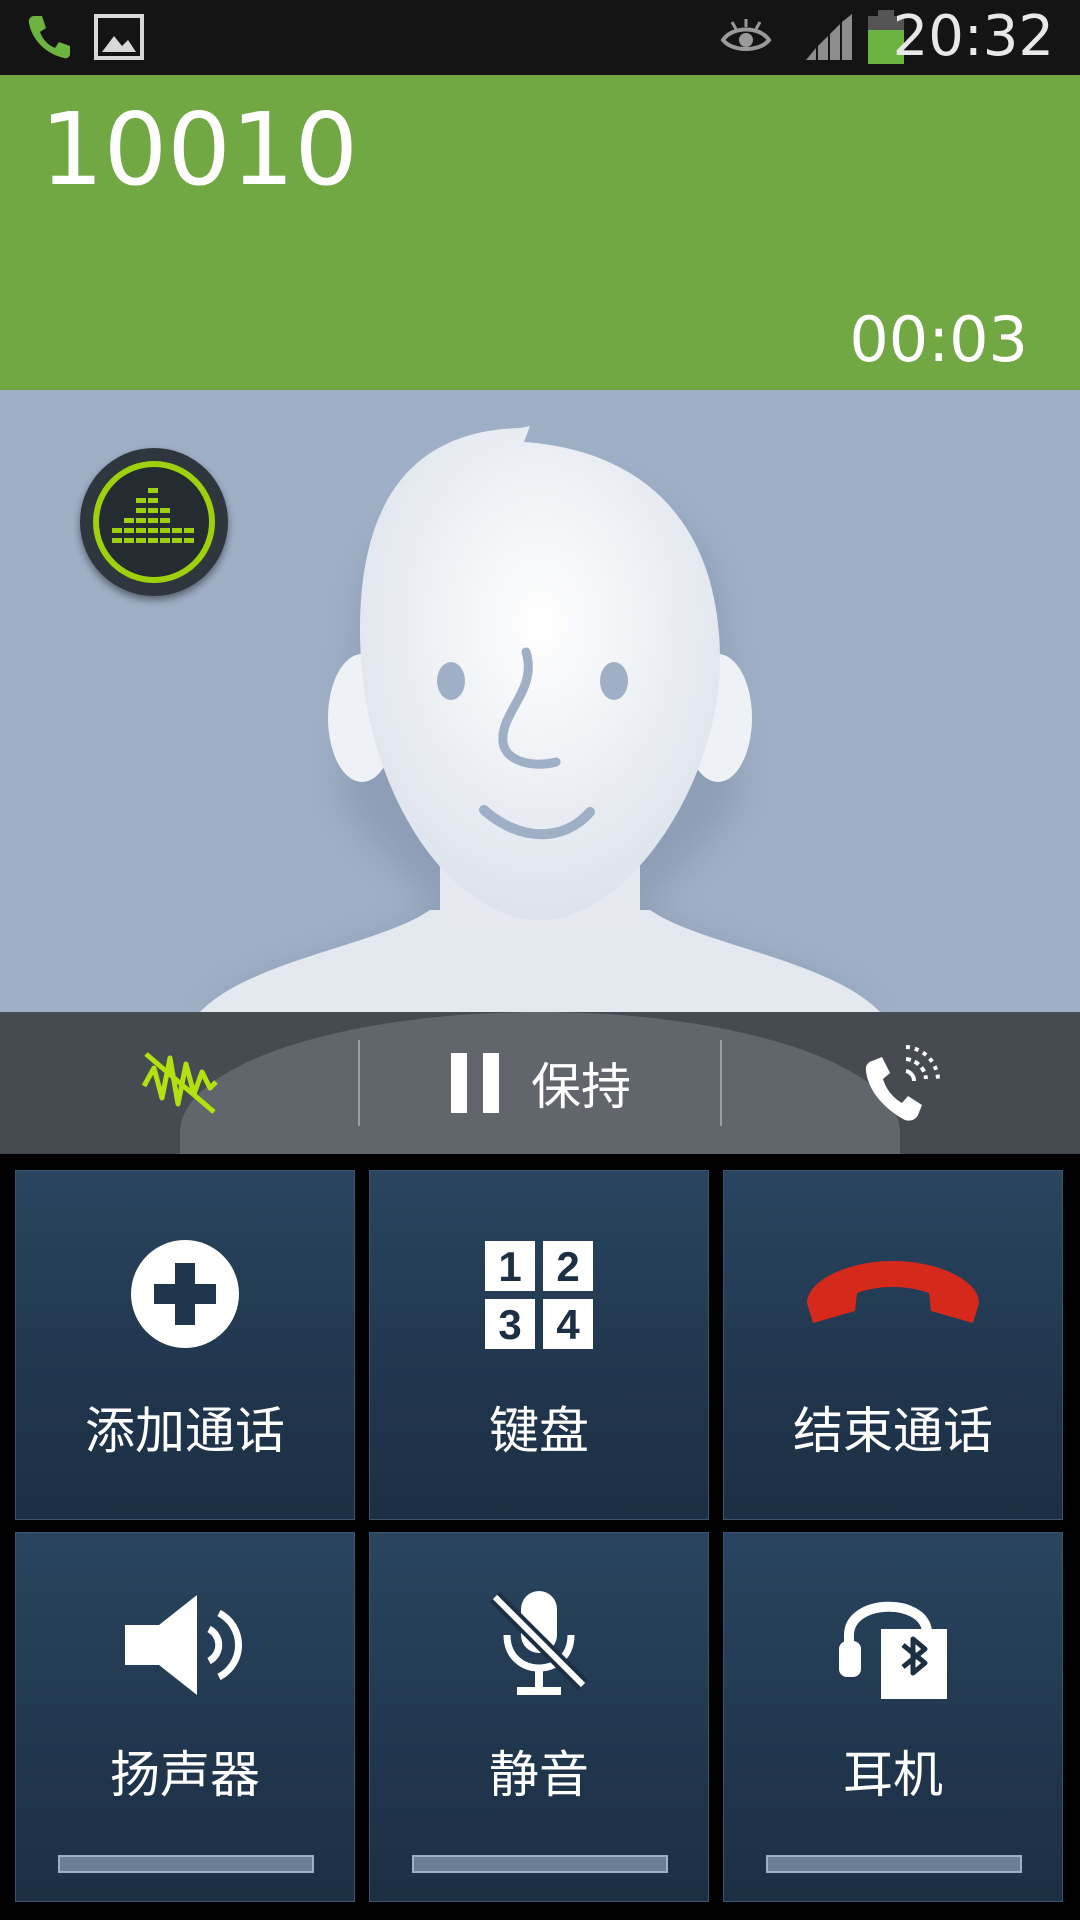  What do you see at coordinates (567, 1266) in the screenshot?
I see `keypad-digit: 2` at bounding box center [567, 1266].